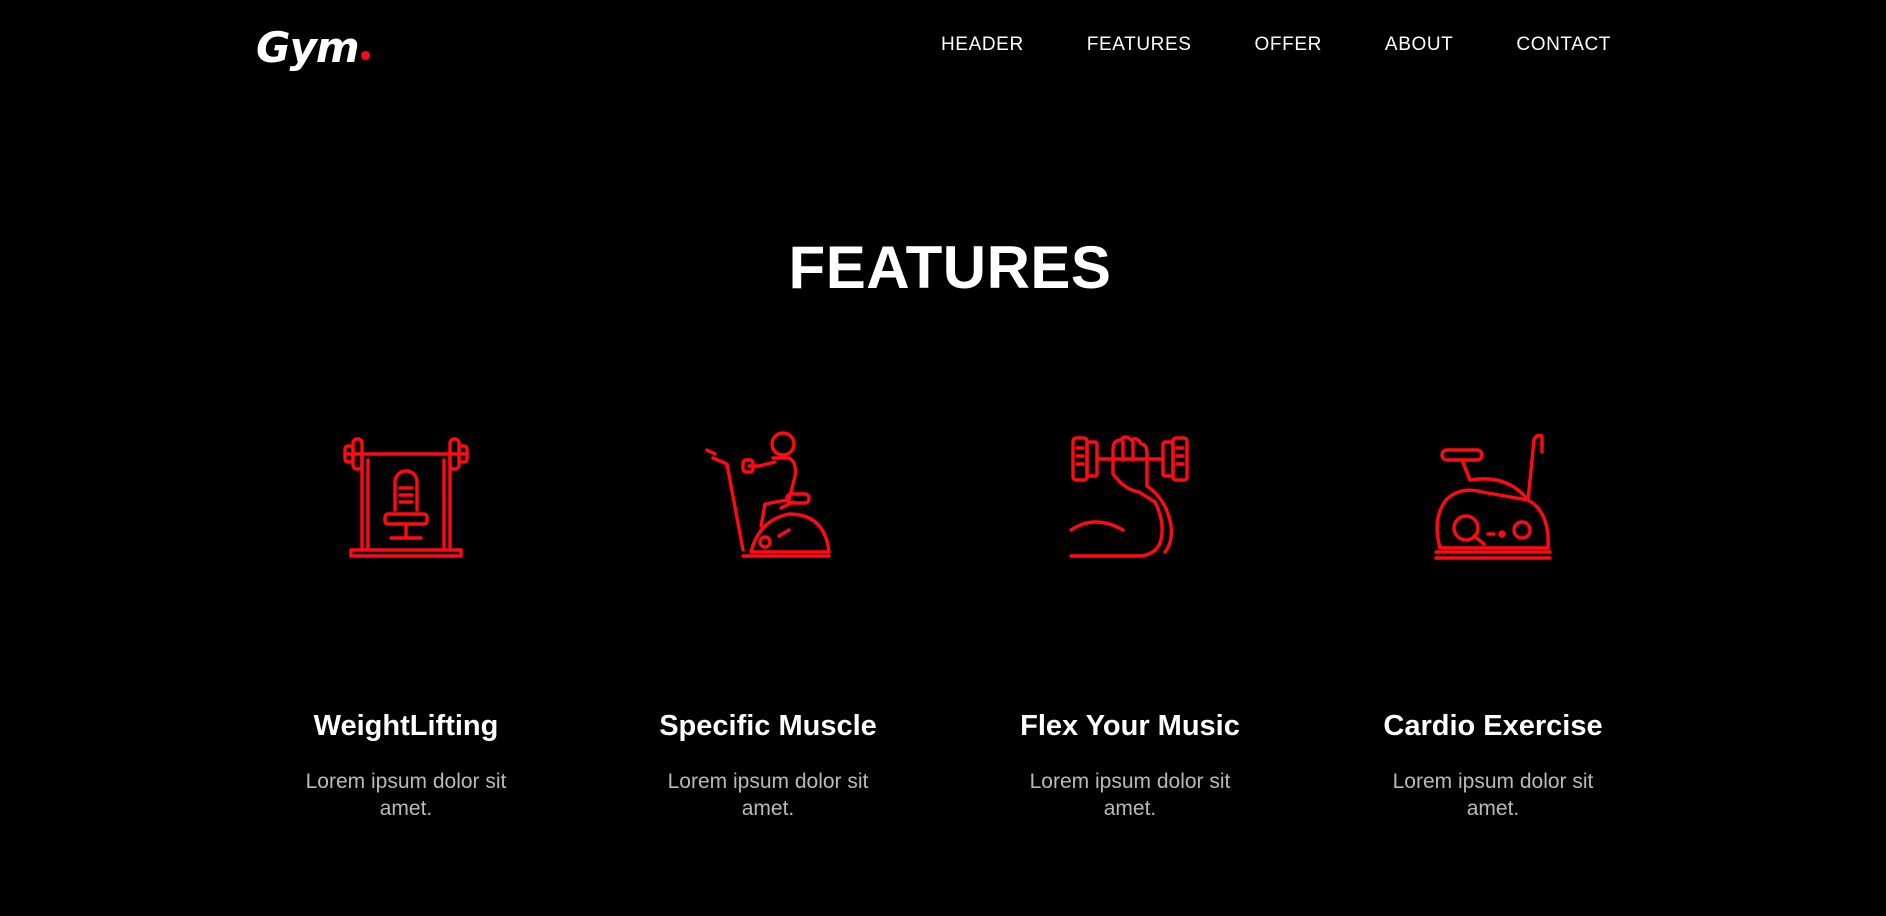 The height and width of the screenshot is (916, 1886). I want to click on weight-bench-icon, so click(406, 495).